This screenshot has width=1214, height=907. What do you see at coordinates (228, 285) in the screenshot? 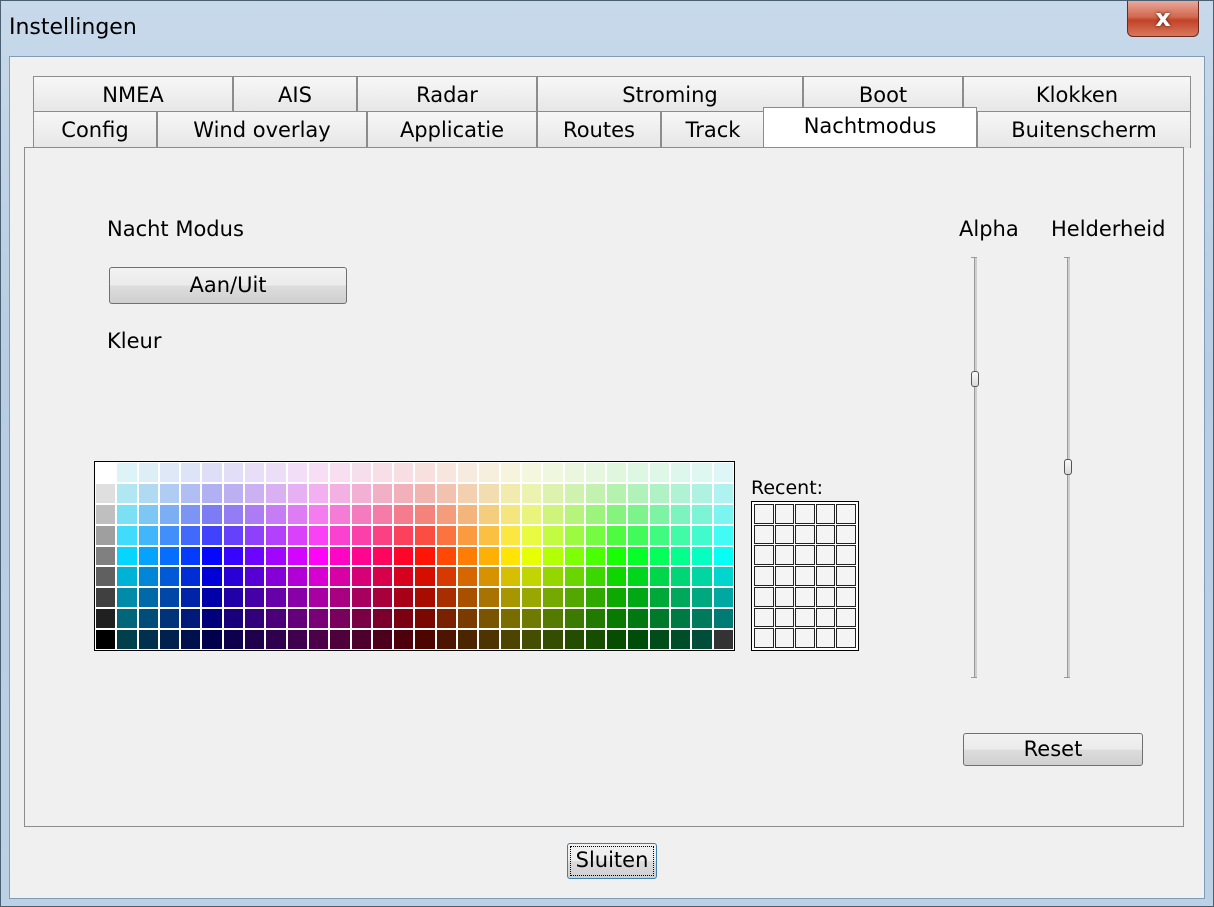
I see `night-mode-toggle-button: Aan/Uit` at bounding box center [228, 285].